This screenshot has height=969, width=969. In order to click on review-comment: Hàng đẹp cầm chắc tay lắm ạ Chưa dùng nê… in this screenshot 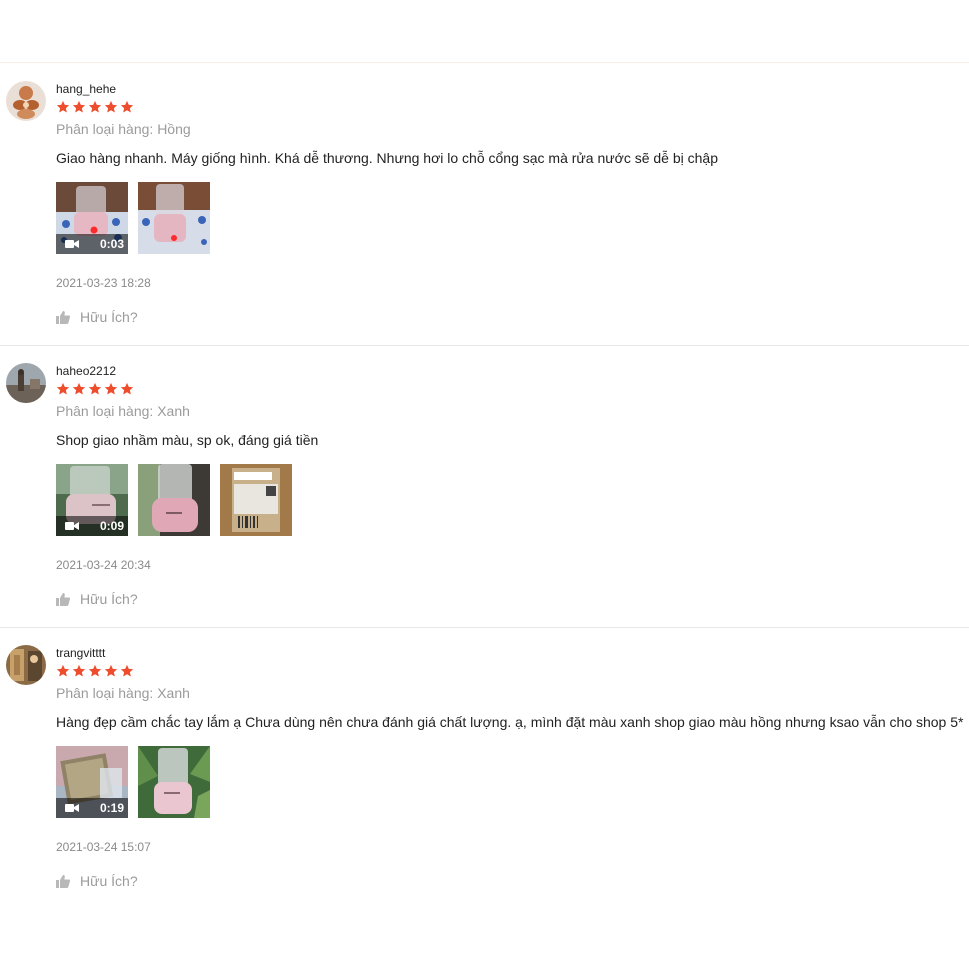, I will do `click(510, 722)`.